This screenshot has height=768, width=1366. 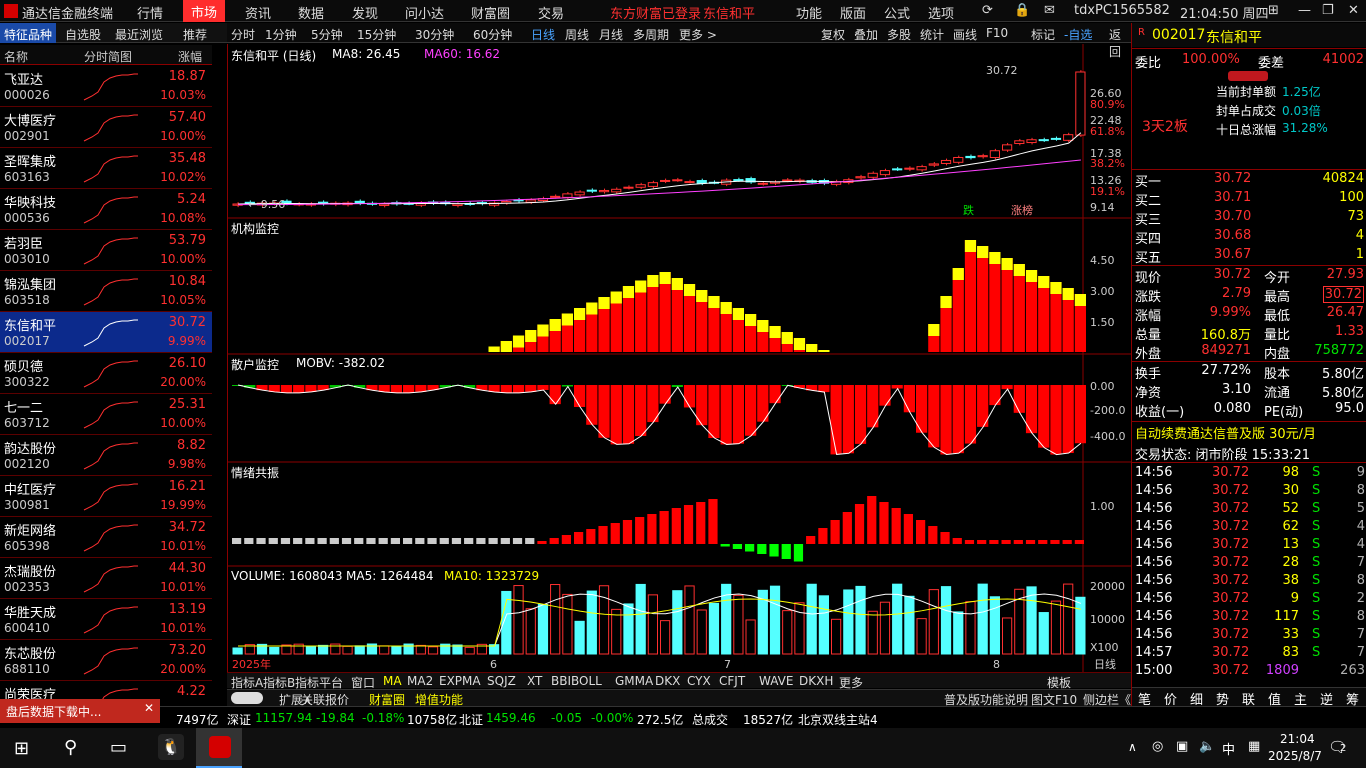 I want to click on stock-row: 华胜天成 600410 13.19 10.01%, so click(x=106, y=619).